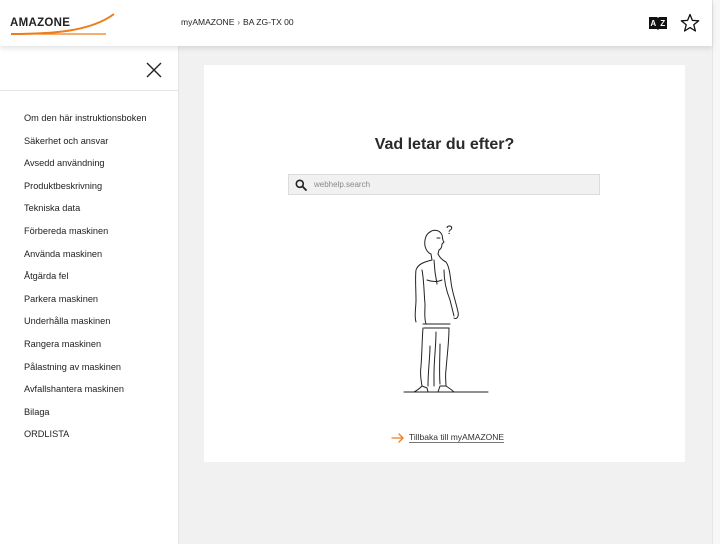 The height and width of the screenshot is (544, 720). Describe the element at coordinates (85, 123) in the screenshot. I see `sidebar-item-om-instruktionsboken: Om den här instruktionsboken` at that location.